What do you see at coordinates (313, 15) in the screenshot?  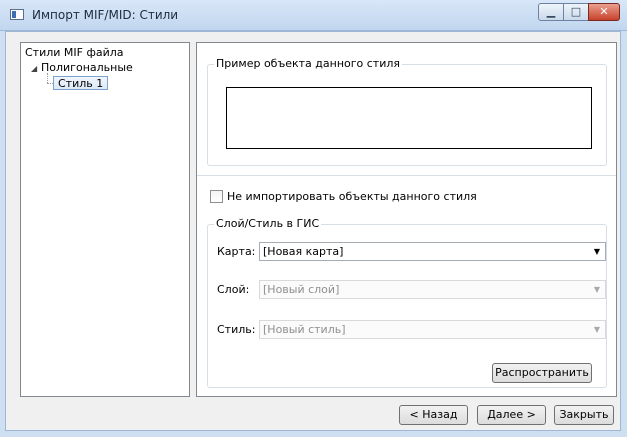 I see `title-bar: Импорт MIF/MID: Стили ▁ □ ✕` at bounding box center [313, 15].